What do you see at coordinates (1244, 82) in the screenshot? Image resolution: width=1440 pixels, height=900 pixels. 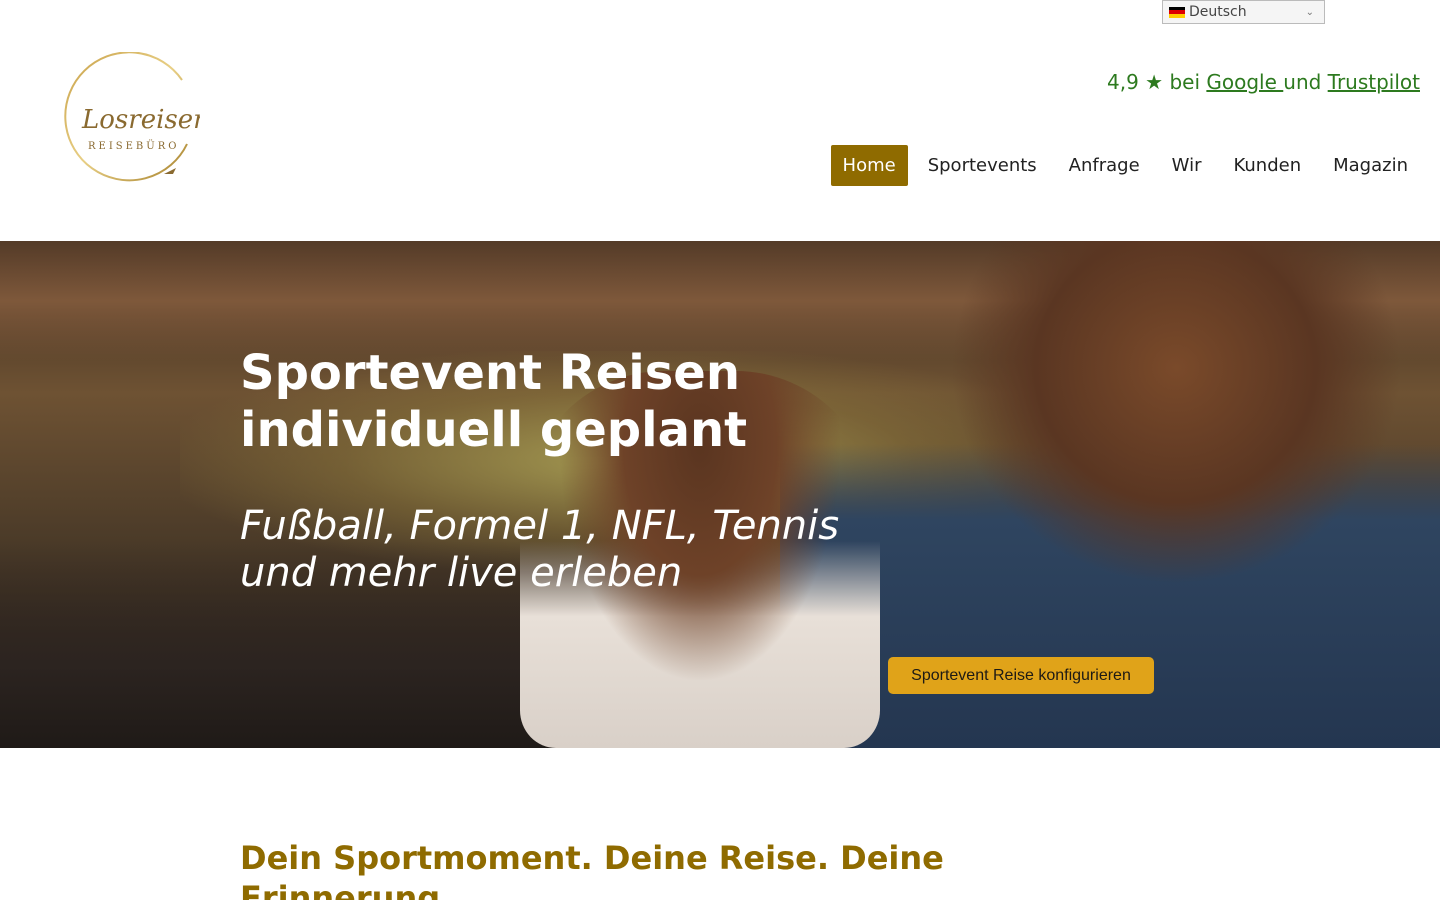 I see `google-link: Google` at bounding box center [1244, 82].